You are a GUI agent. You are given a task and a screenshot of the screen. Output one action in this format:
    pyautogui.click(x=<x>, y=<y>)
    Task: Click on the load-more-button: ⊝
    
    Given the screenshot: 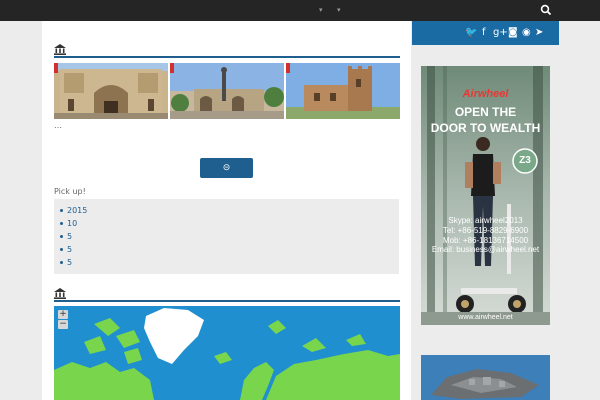 What is the action you would take?
    pyautogui.click(x=226, y=168)
    